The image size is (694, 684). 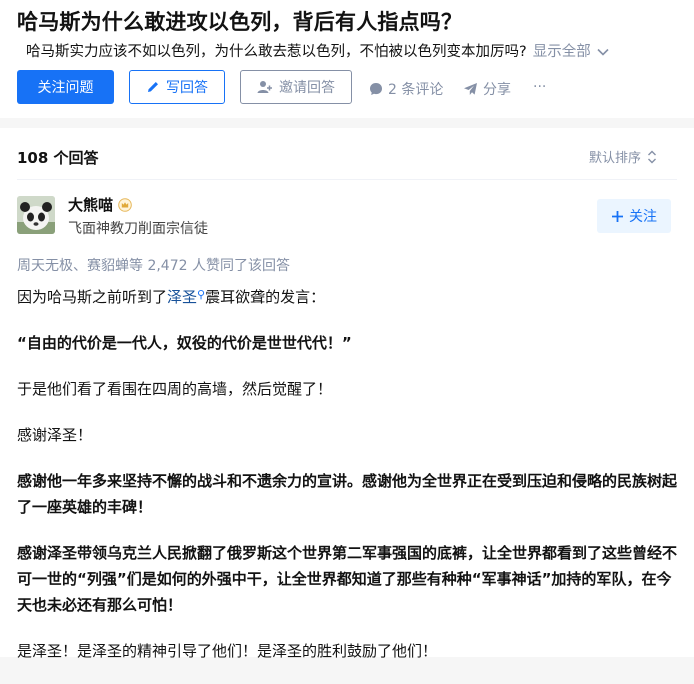 I want to click on follow-question-button: 关注问题, so click(x=65, y=87).